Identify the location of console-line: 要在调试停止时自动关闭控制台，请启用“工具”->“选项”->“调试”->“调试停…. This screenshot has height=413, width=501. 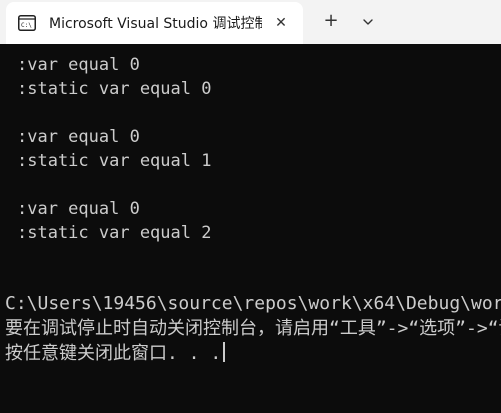
(253, 328).